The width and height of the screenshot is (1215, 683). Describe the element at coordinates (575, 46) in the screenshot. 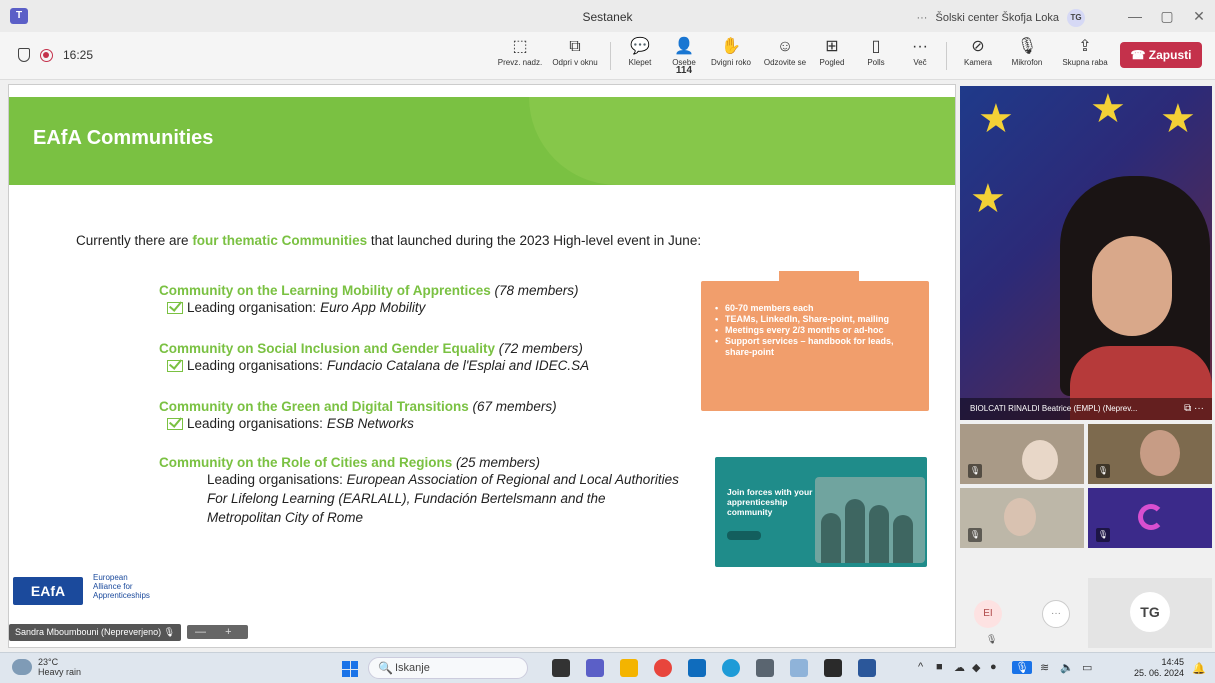

I see `popout-icon: ⧉` at that location.